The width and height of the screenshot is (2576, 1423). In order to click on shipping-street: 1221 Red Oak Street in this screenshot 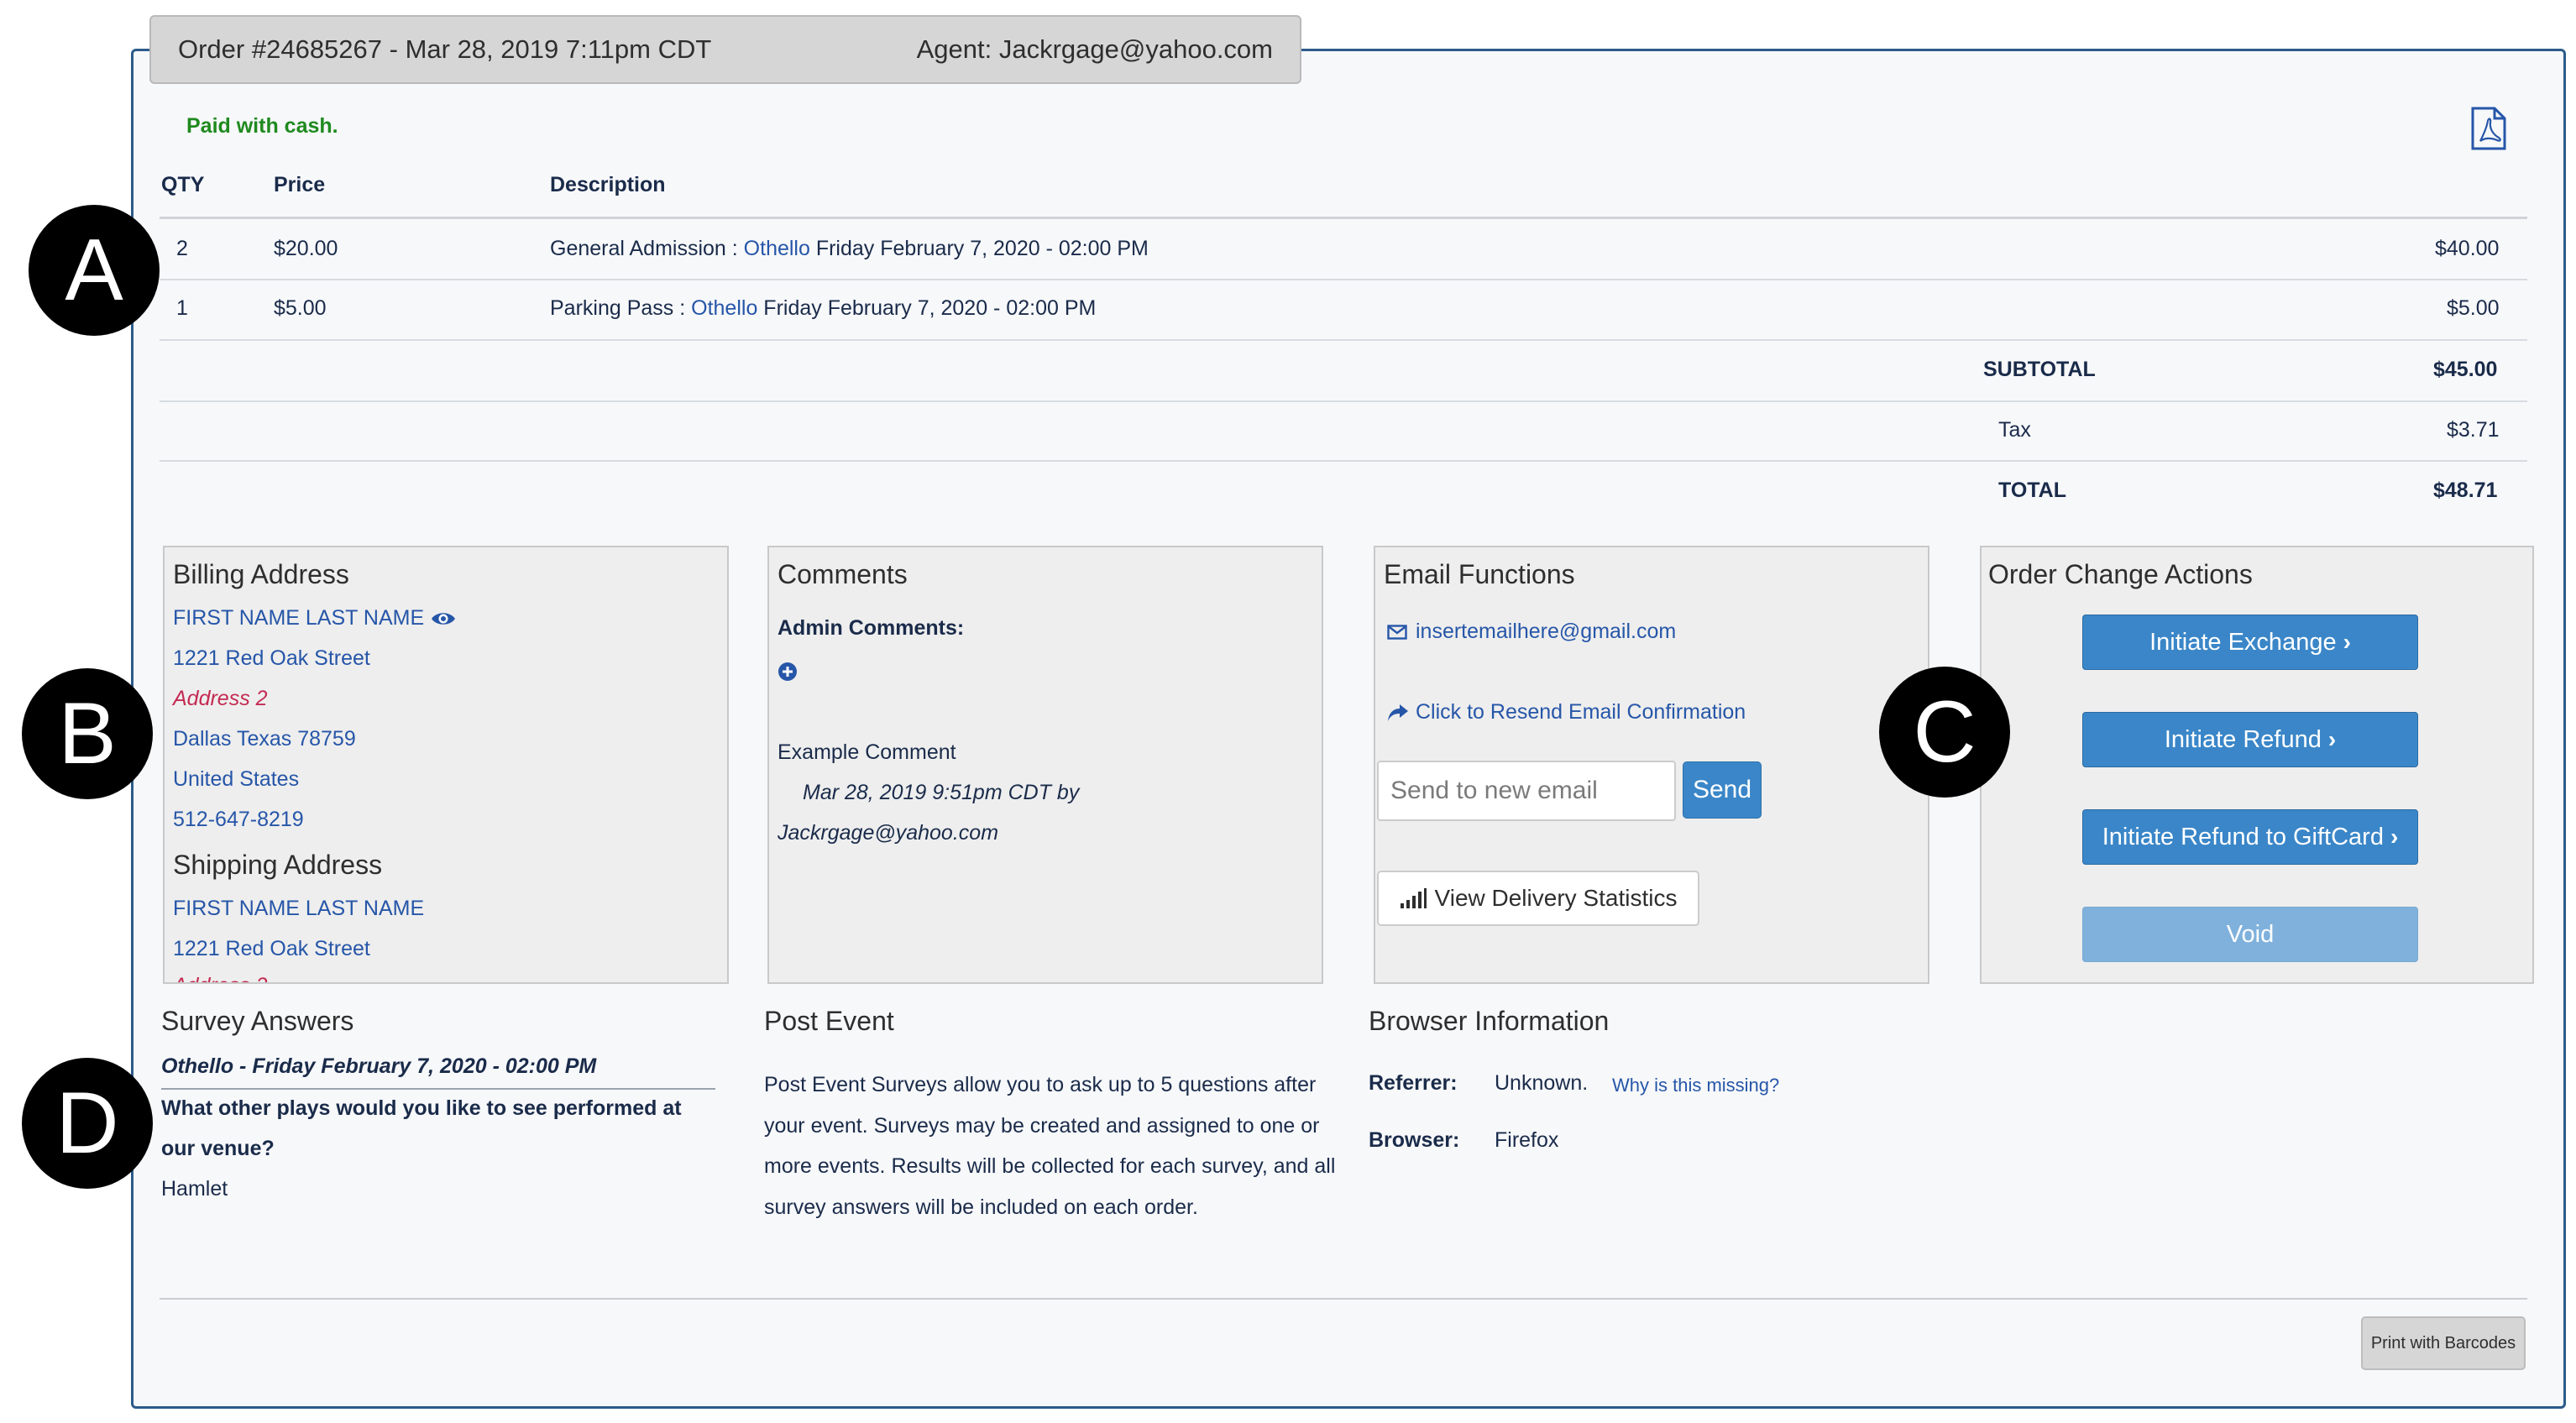, I will do `click(271, 948)`.